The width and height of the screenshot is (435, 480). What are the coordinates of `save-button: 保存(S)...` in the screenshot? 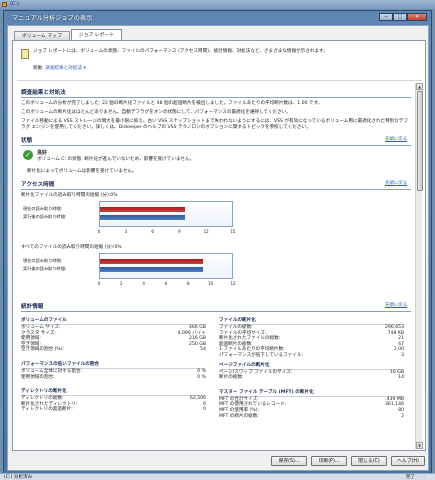 It's located at (289, 461).